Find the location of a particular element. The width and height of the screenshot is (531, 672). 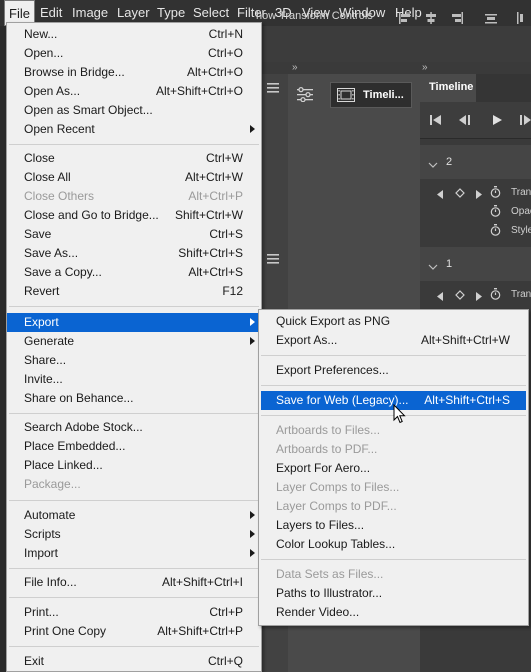

menu-item-save-a-copy: Save a Copy... Alt+Ctrl+S is located at coordinates (134, 272).